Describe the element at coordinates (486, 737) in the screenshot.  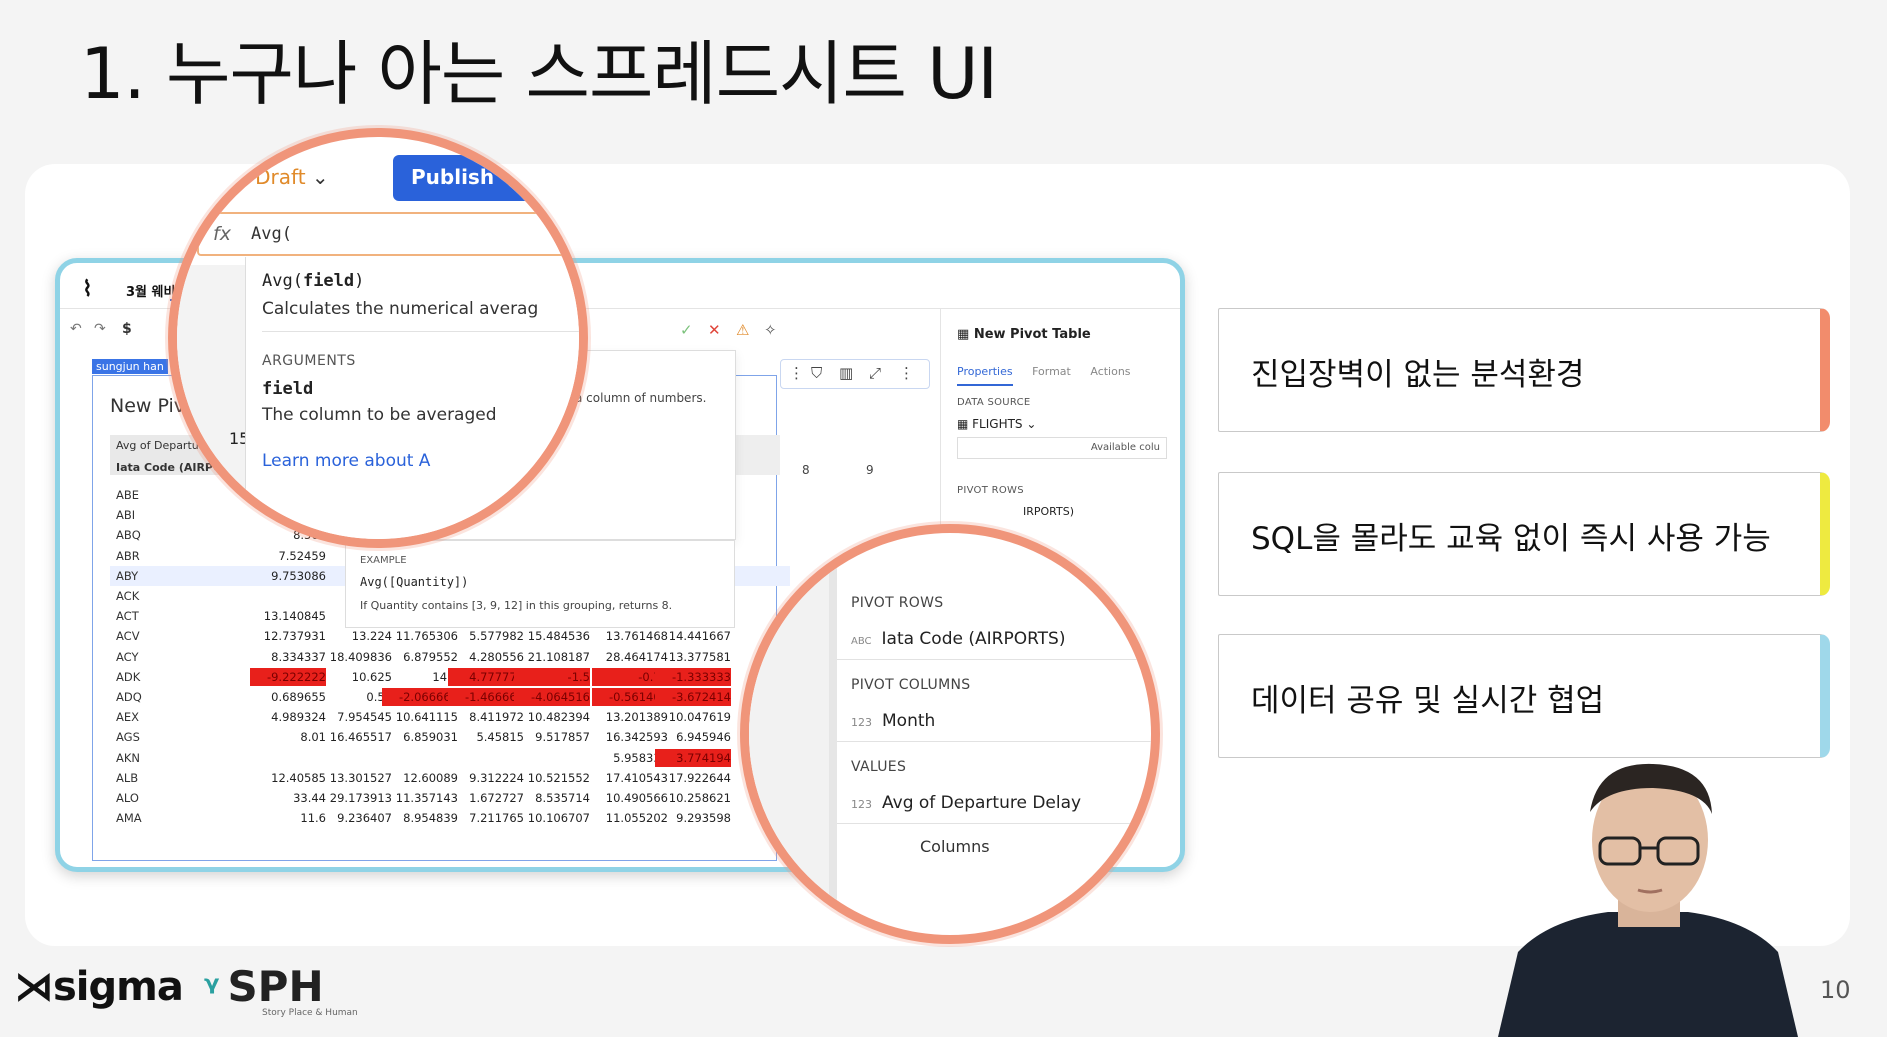
I see `table-cell: 5.45815` at that location.